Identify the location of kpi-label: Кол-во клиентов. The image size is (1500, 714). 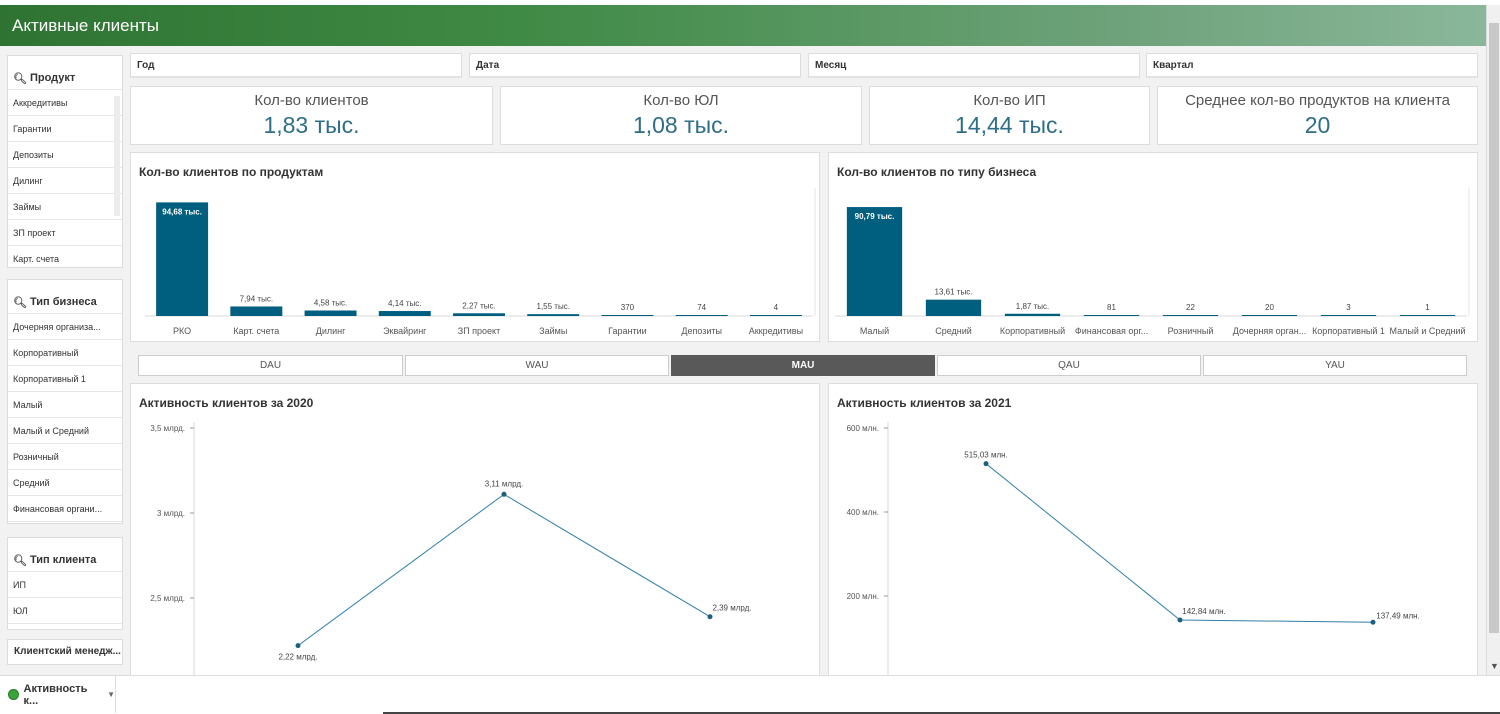
(311, 100).